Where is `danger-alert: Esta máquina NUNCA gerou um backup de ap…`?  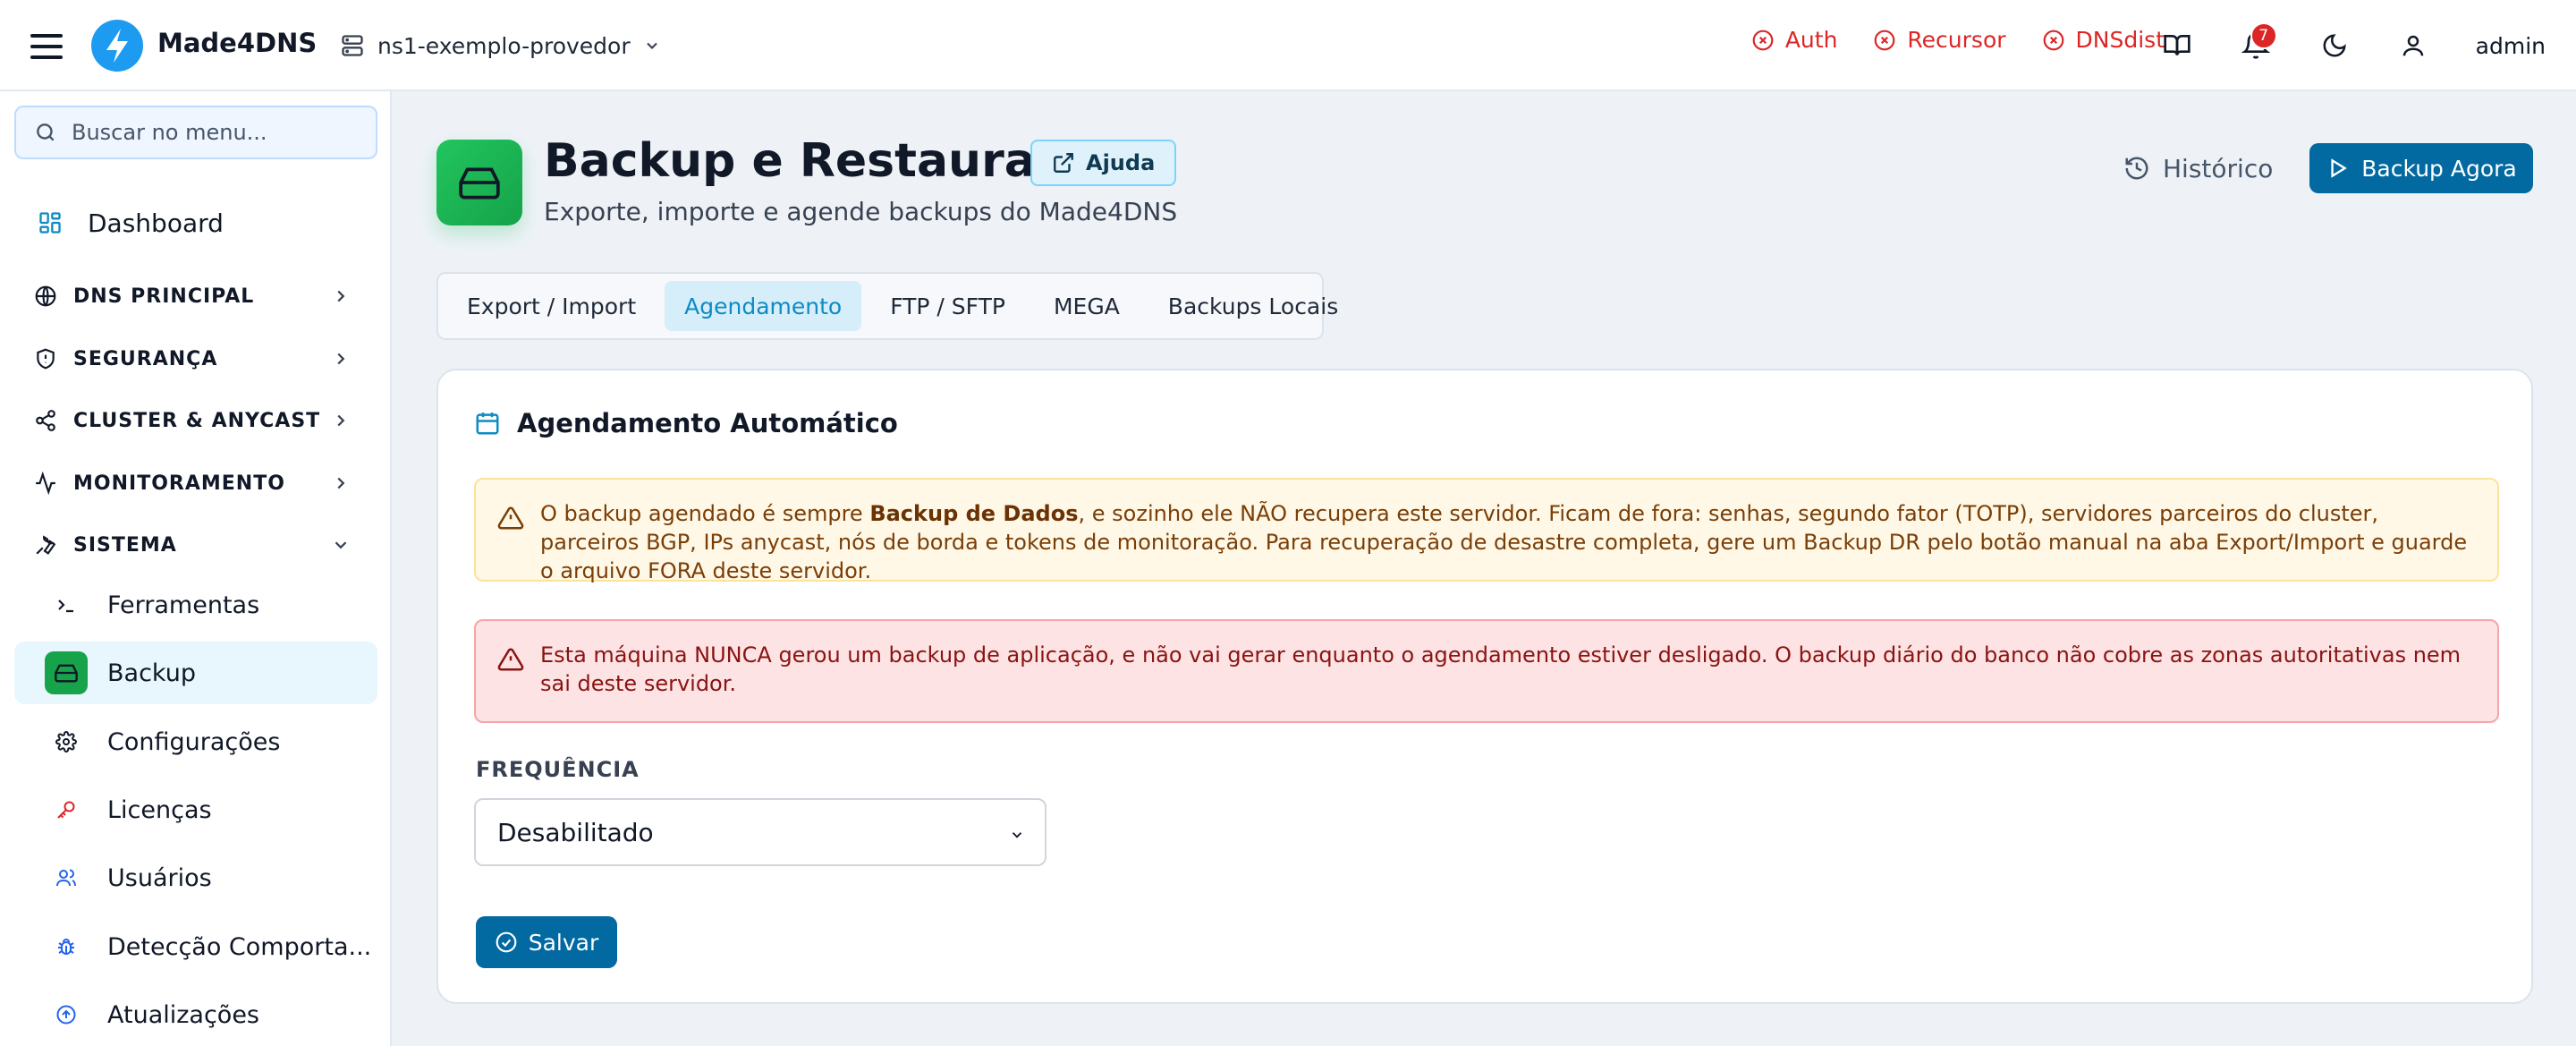 danger-alert: Esta máquina NUNCA gerou um backup de ap… is located at coordinates (1486, 671).